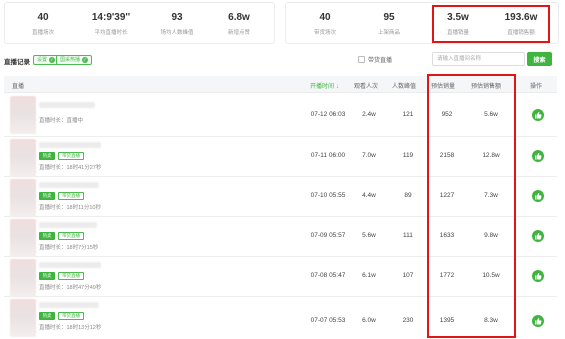 This screenshot has width=565, height=339. What do you see at coordinates (177, 33) in the screenshot?
I see `stat-label: 场均人数峰值` at bounding box center [177, 33].